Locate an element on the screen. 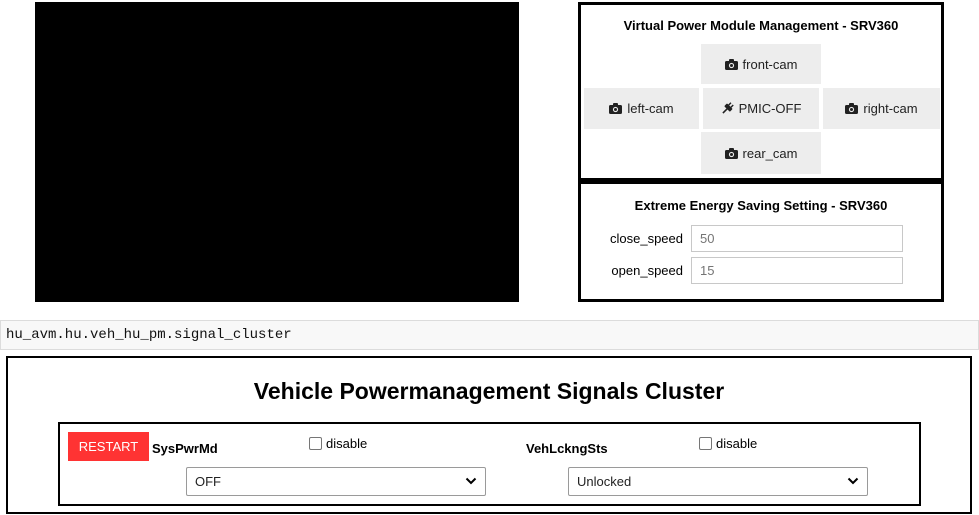 This screenshot has width=979, height=515. cluster-title: Vehicle Powermanagement Signals Cluster is located at coordinates (489, 391).